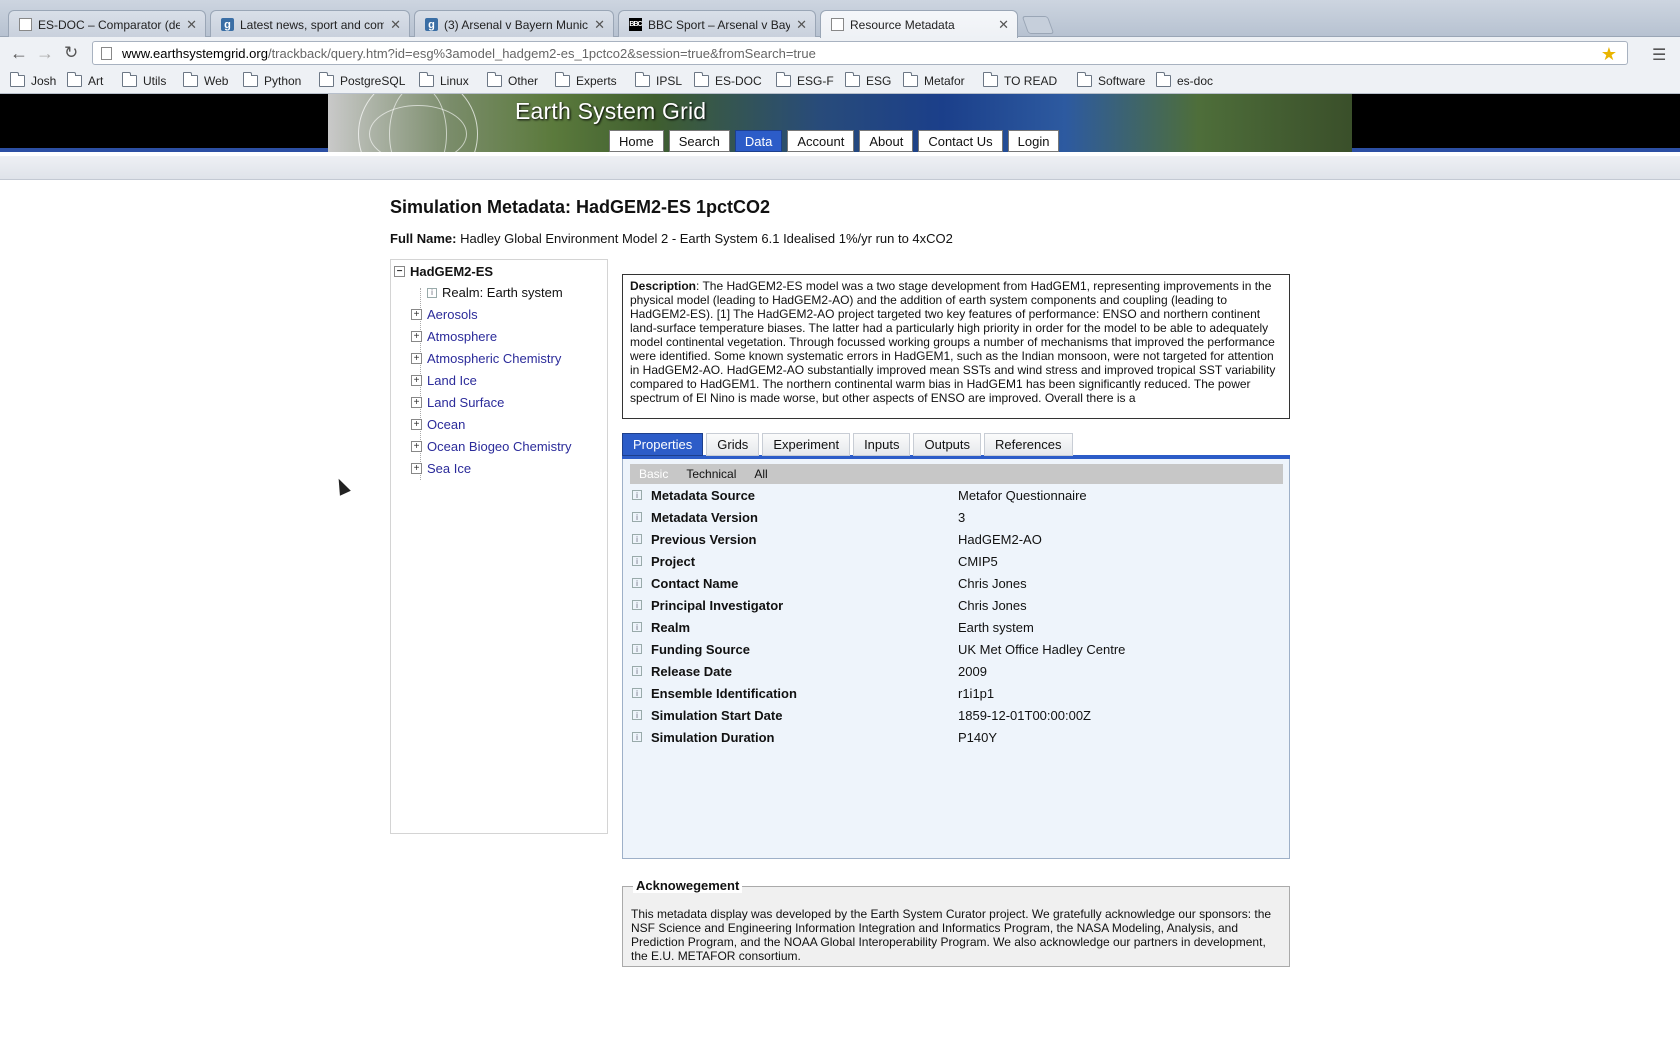 The width and height of the screenshot is (1680, 1050). What do you see at coordinates (1184, 80) in the screenshot?
I see `bookmark-folder: es-doc` at bounding box center [1184, 80].